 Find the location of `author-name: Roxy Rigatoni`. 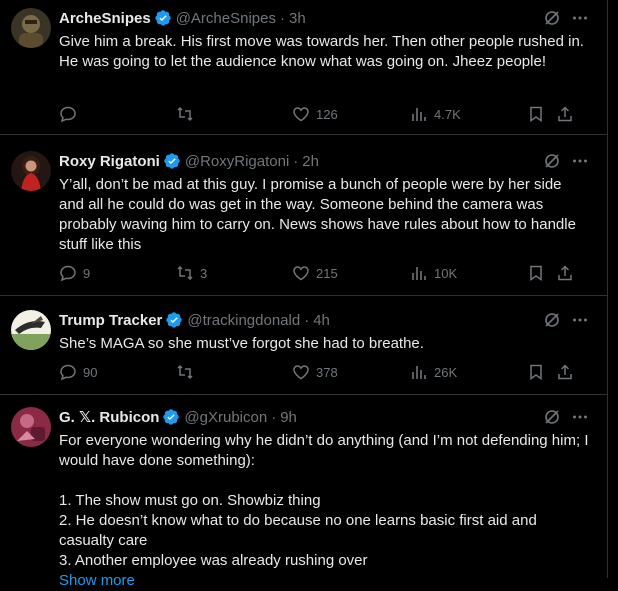

author-name: Roxy Rigatoni is located at coordinates (109, 161).